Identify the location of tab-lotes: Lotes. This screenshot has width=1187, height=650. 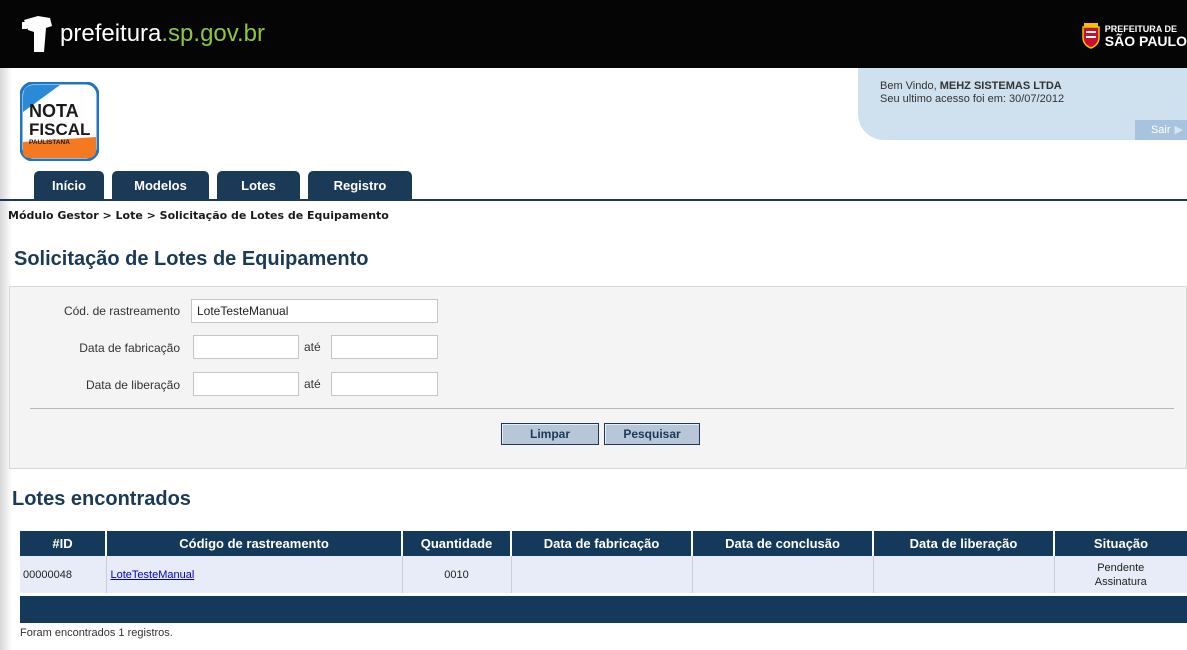
(258, 185).